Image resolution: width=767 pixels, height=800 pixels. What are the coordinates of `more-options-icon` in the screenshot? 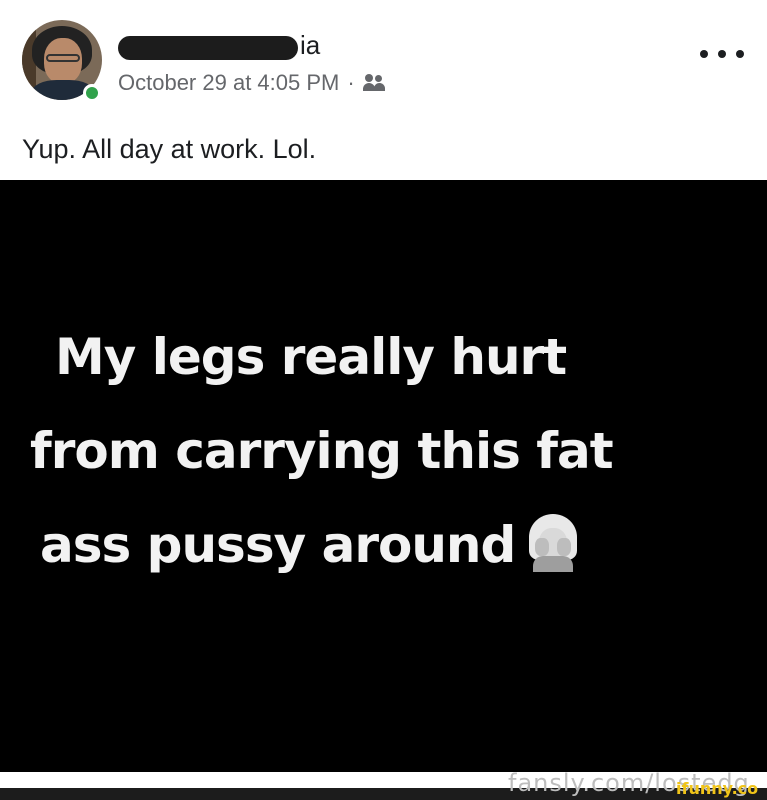 It's located at (722, 54).